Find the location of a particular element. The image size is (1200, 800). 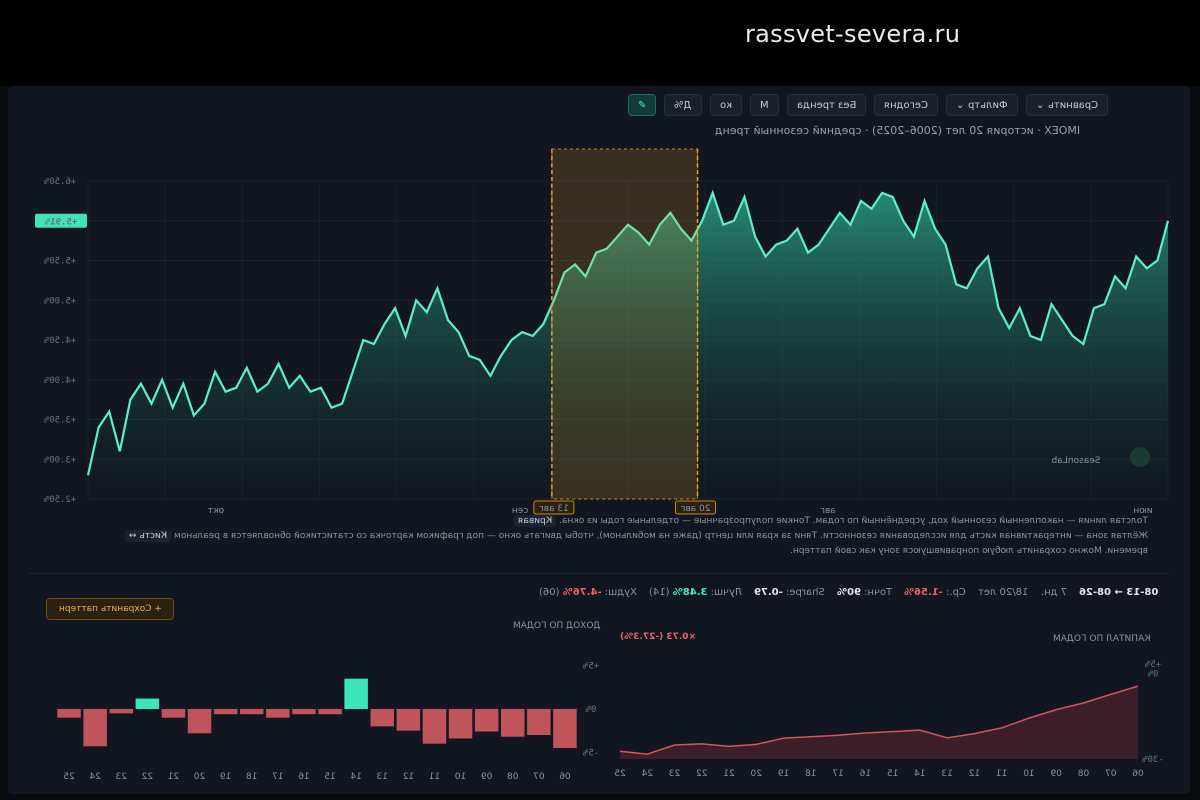

capital-category-label: 07 is located at coordinates (1110, 774).